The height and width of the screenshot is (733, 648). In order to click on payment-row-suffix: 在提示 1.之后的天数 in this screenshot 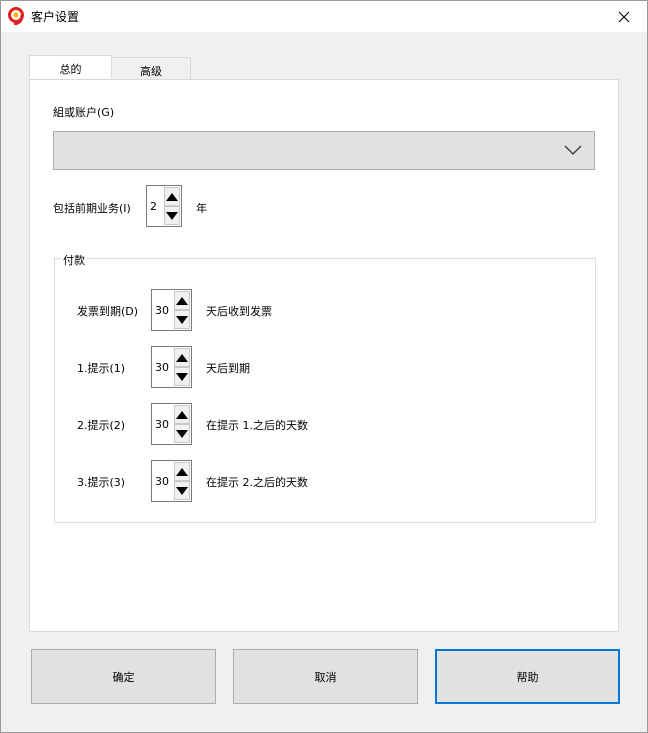, I will do `click(257, 425)`.